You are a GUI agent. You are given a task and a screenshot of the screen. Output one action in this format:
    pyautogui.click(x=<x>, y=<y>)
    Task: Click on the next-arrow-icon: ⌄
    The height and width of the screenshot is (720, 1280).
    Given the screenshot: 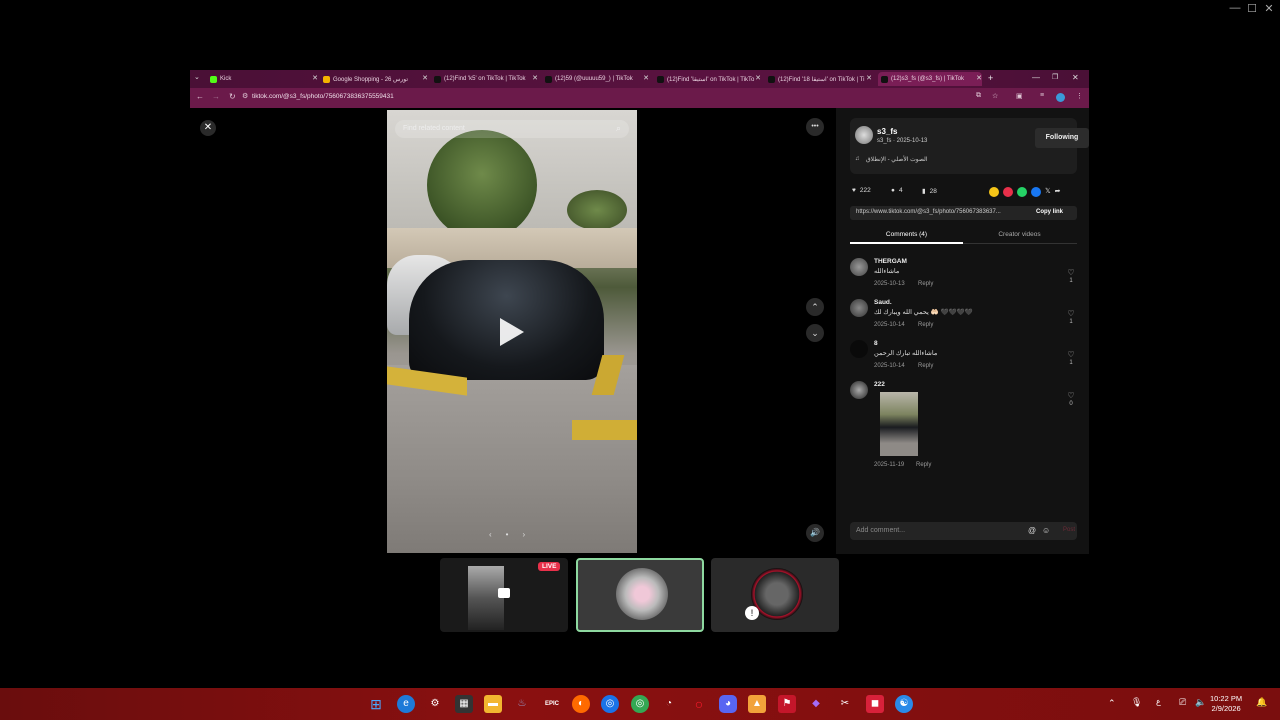 What is the action you would take?
    pyautogui.click(x=815, y=333)
    